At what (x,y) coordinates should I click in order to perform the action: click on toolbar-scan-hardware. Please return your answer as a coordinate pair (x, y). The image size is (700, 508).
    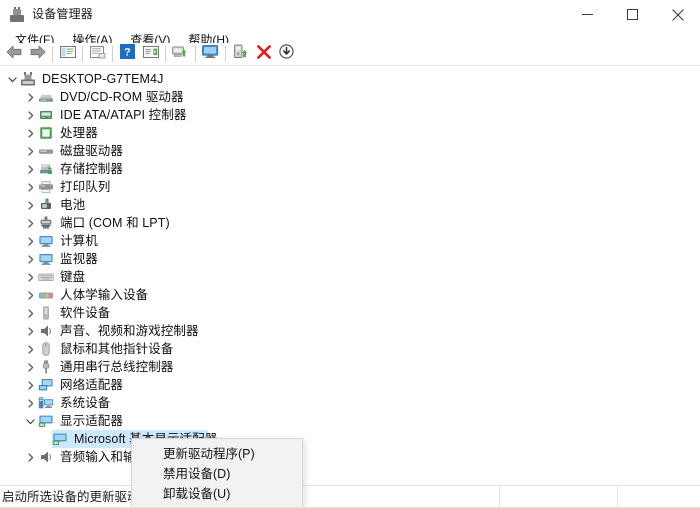
    Looking at the image, I should click on (180, 54).